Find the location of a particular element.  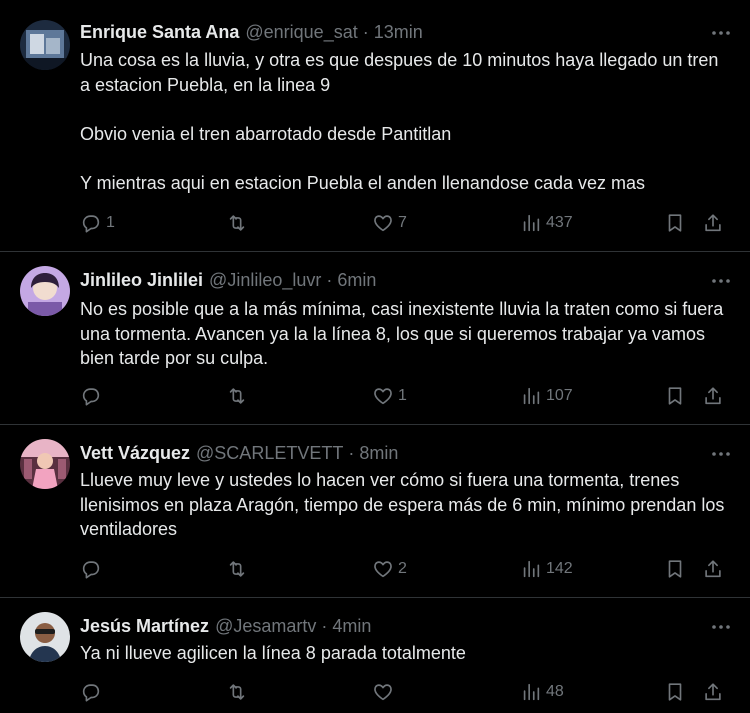

tweet-actions: 1 7 437 is located at coordinates (405, 223).